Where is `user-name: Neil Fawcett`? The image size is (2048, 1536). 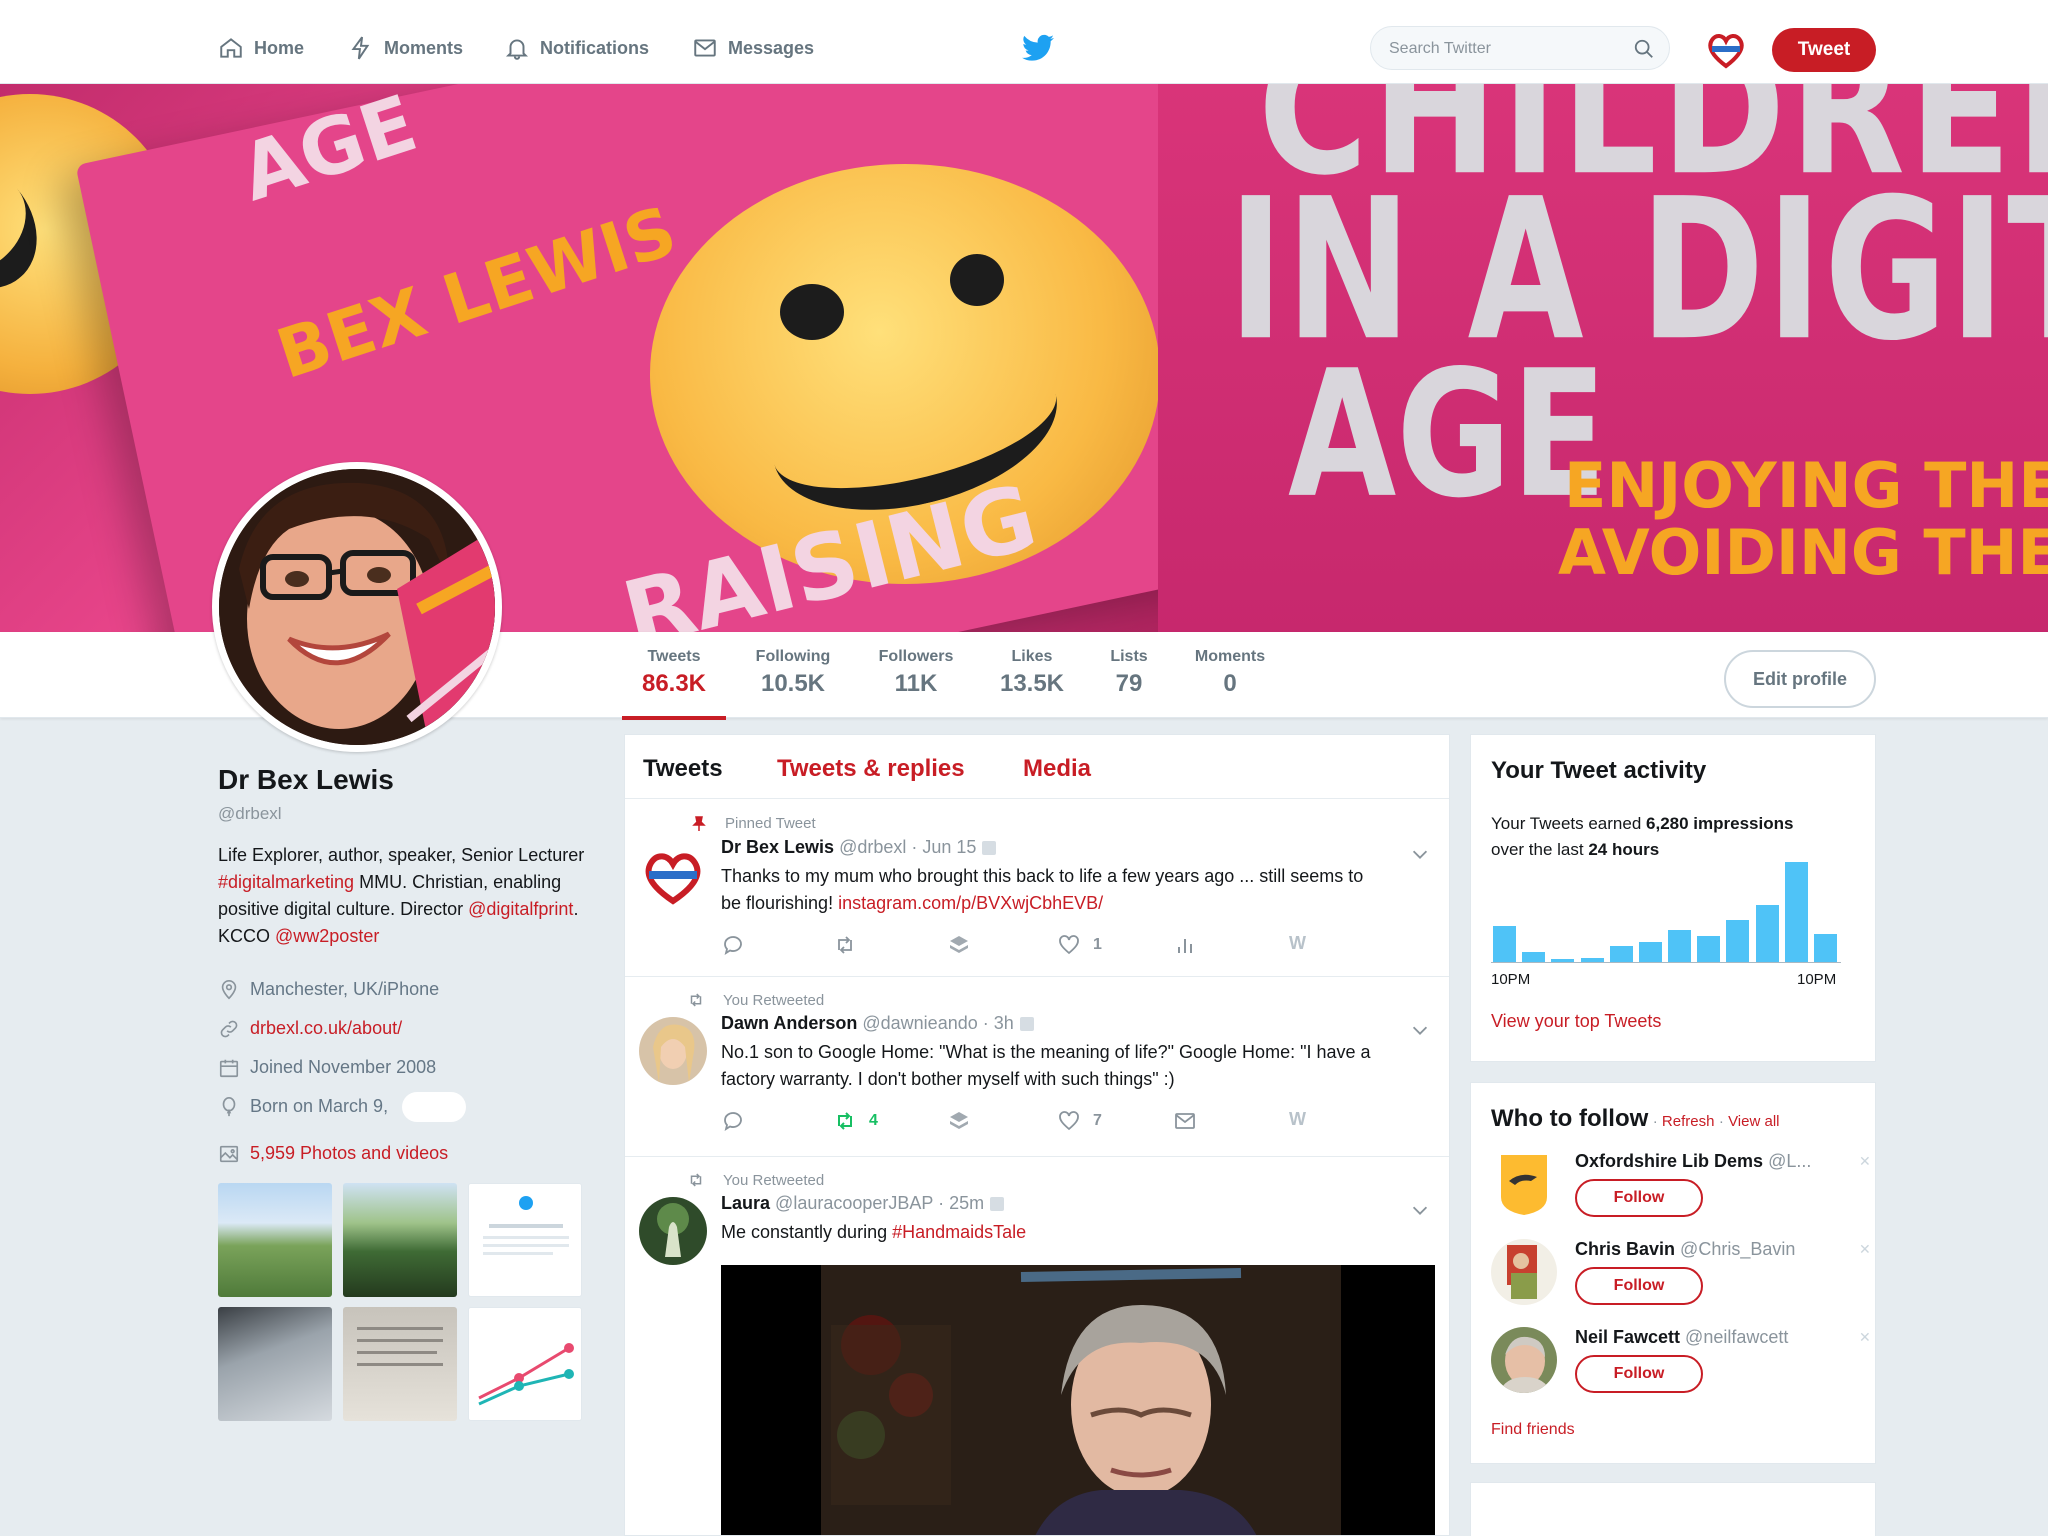 user-name: Neil Fawcett is located at coordinates (1627, 1337).